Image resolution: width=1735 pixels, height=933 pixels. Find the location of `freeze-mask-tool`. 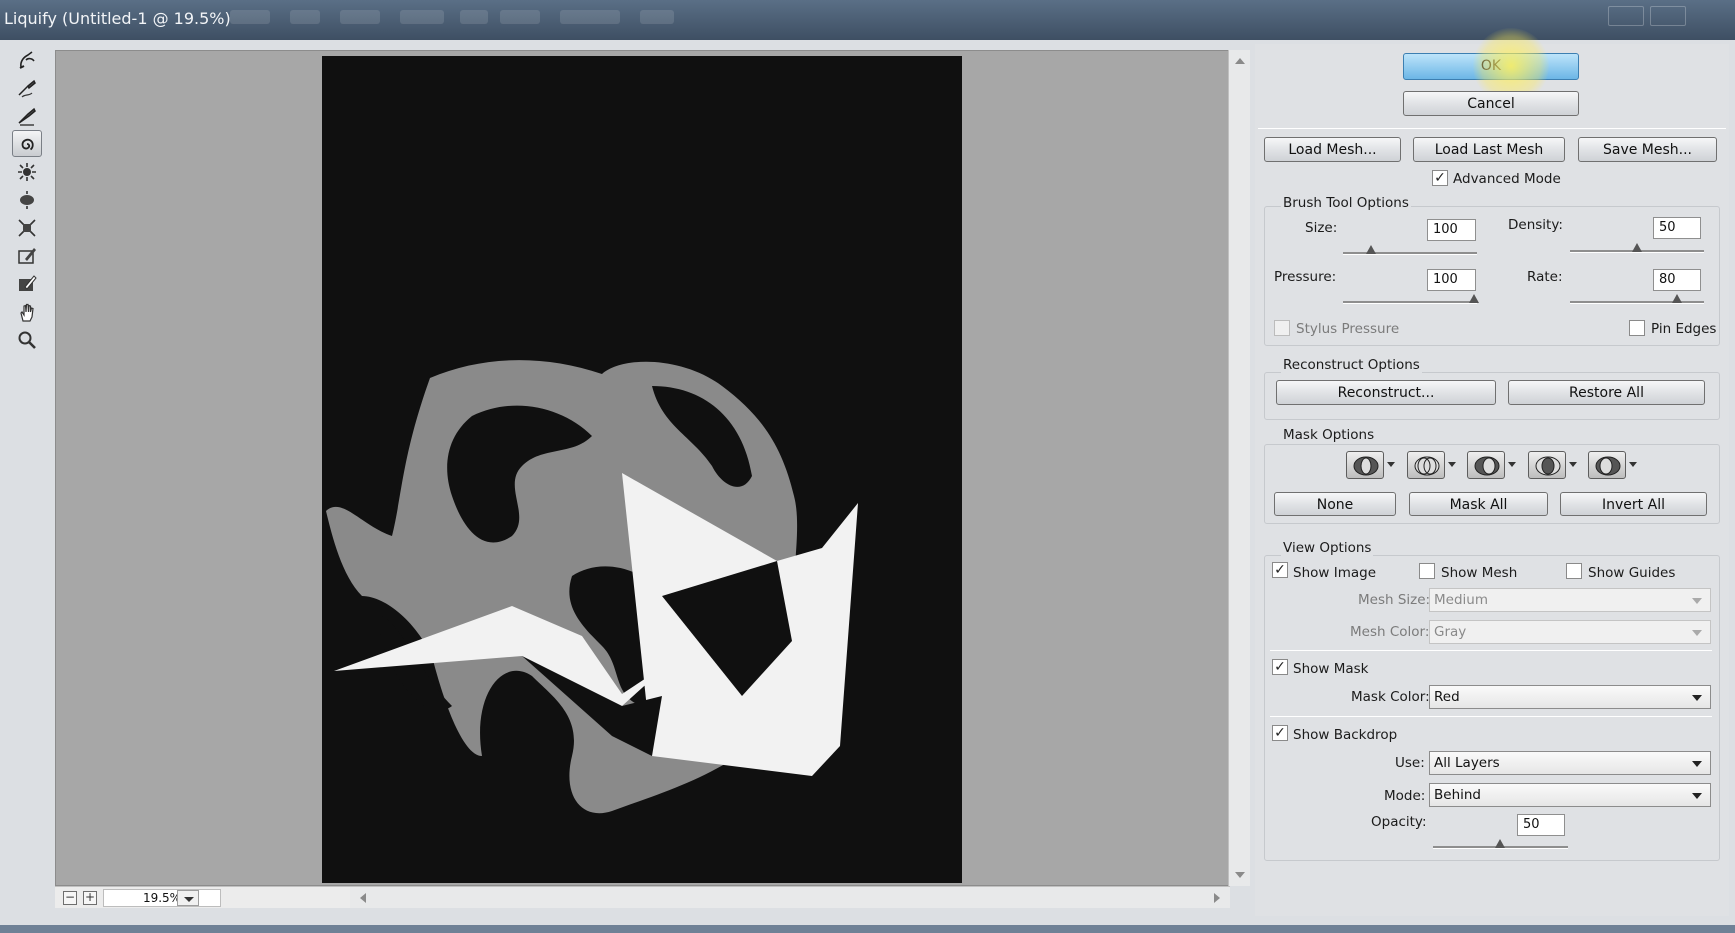

freeze-mask-tool is located at coordinates (27, 255).